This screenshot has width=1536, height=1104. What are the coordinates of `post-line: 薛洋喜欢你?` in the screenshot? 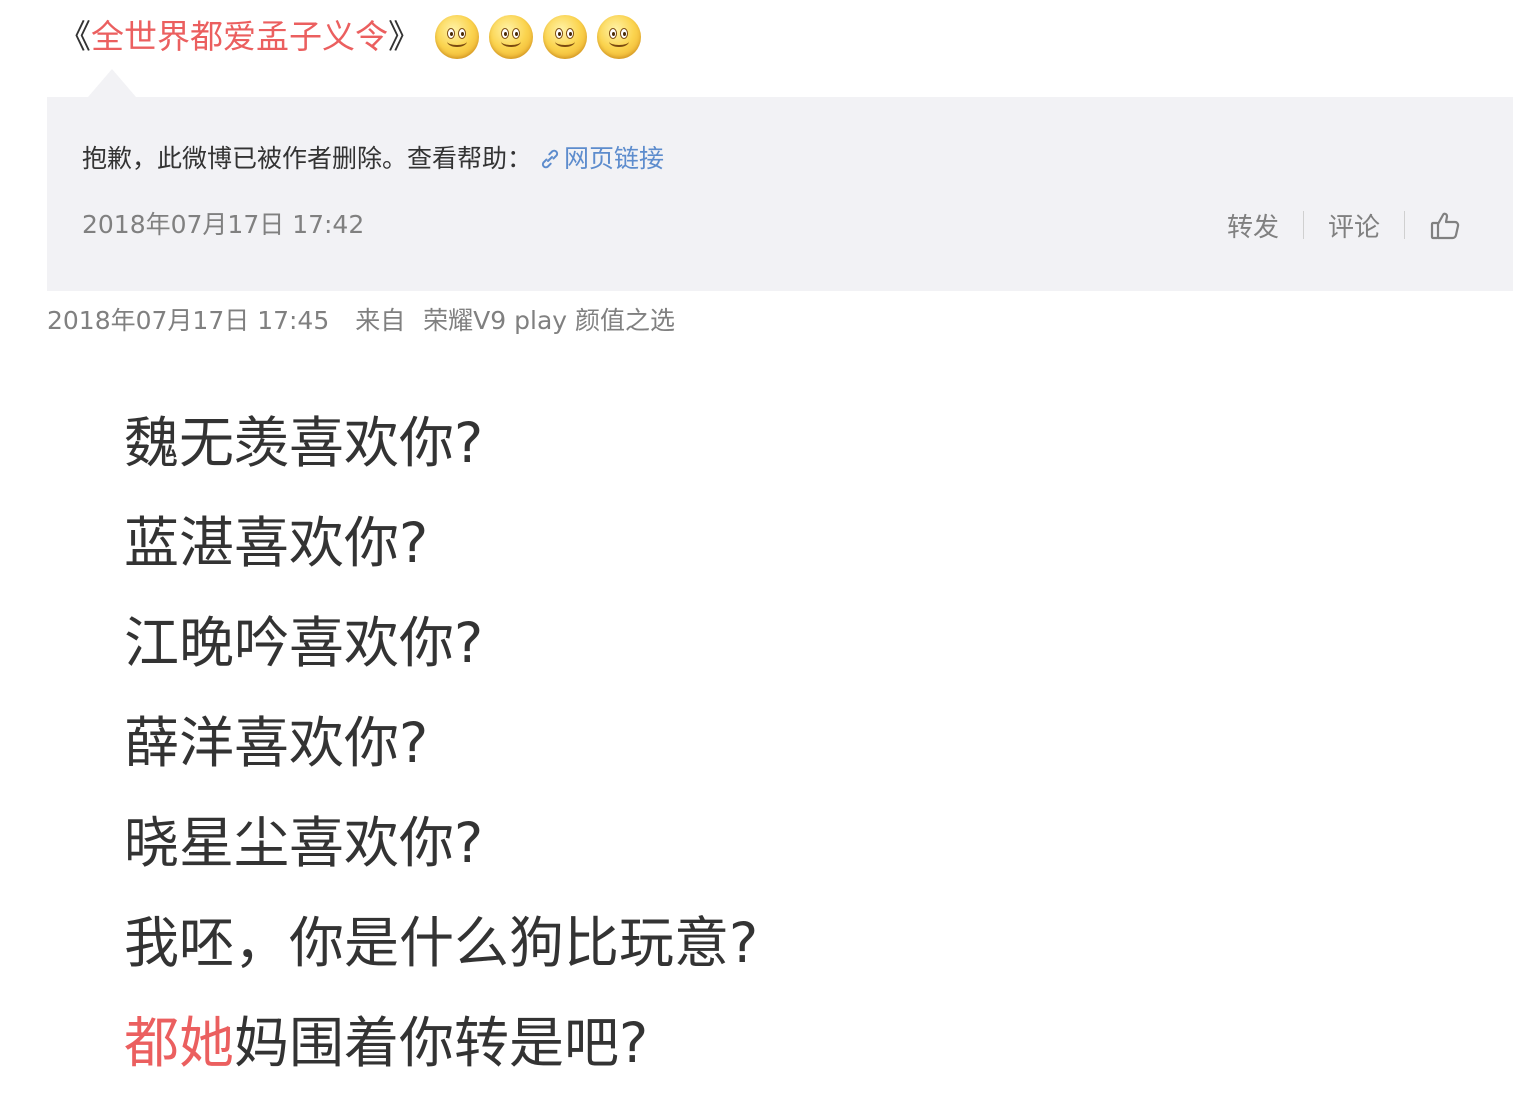 It's located at (276, 743).